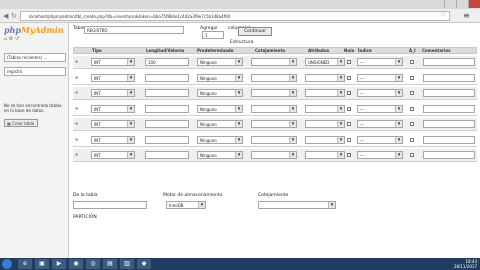 The height and width of the screenshot is (270, 480). I want to click on reload-icon: ↻, so click(14, 16).